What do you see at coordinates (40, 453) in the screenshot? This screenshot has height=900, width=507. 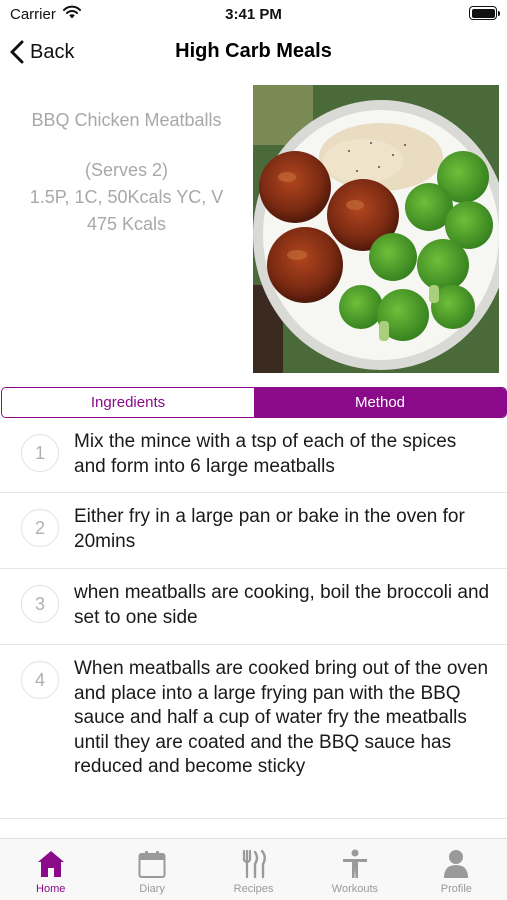 I see `step-number-badge: 1` at bounding box center [40, 453].